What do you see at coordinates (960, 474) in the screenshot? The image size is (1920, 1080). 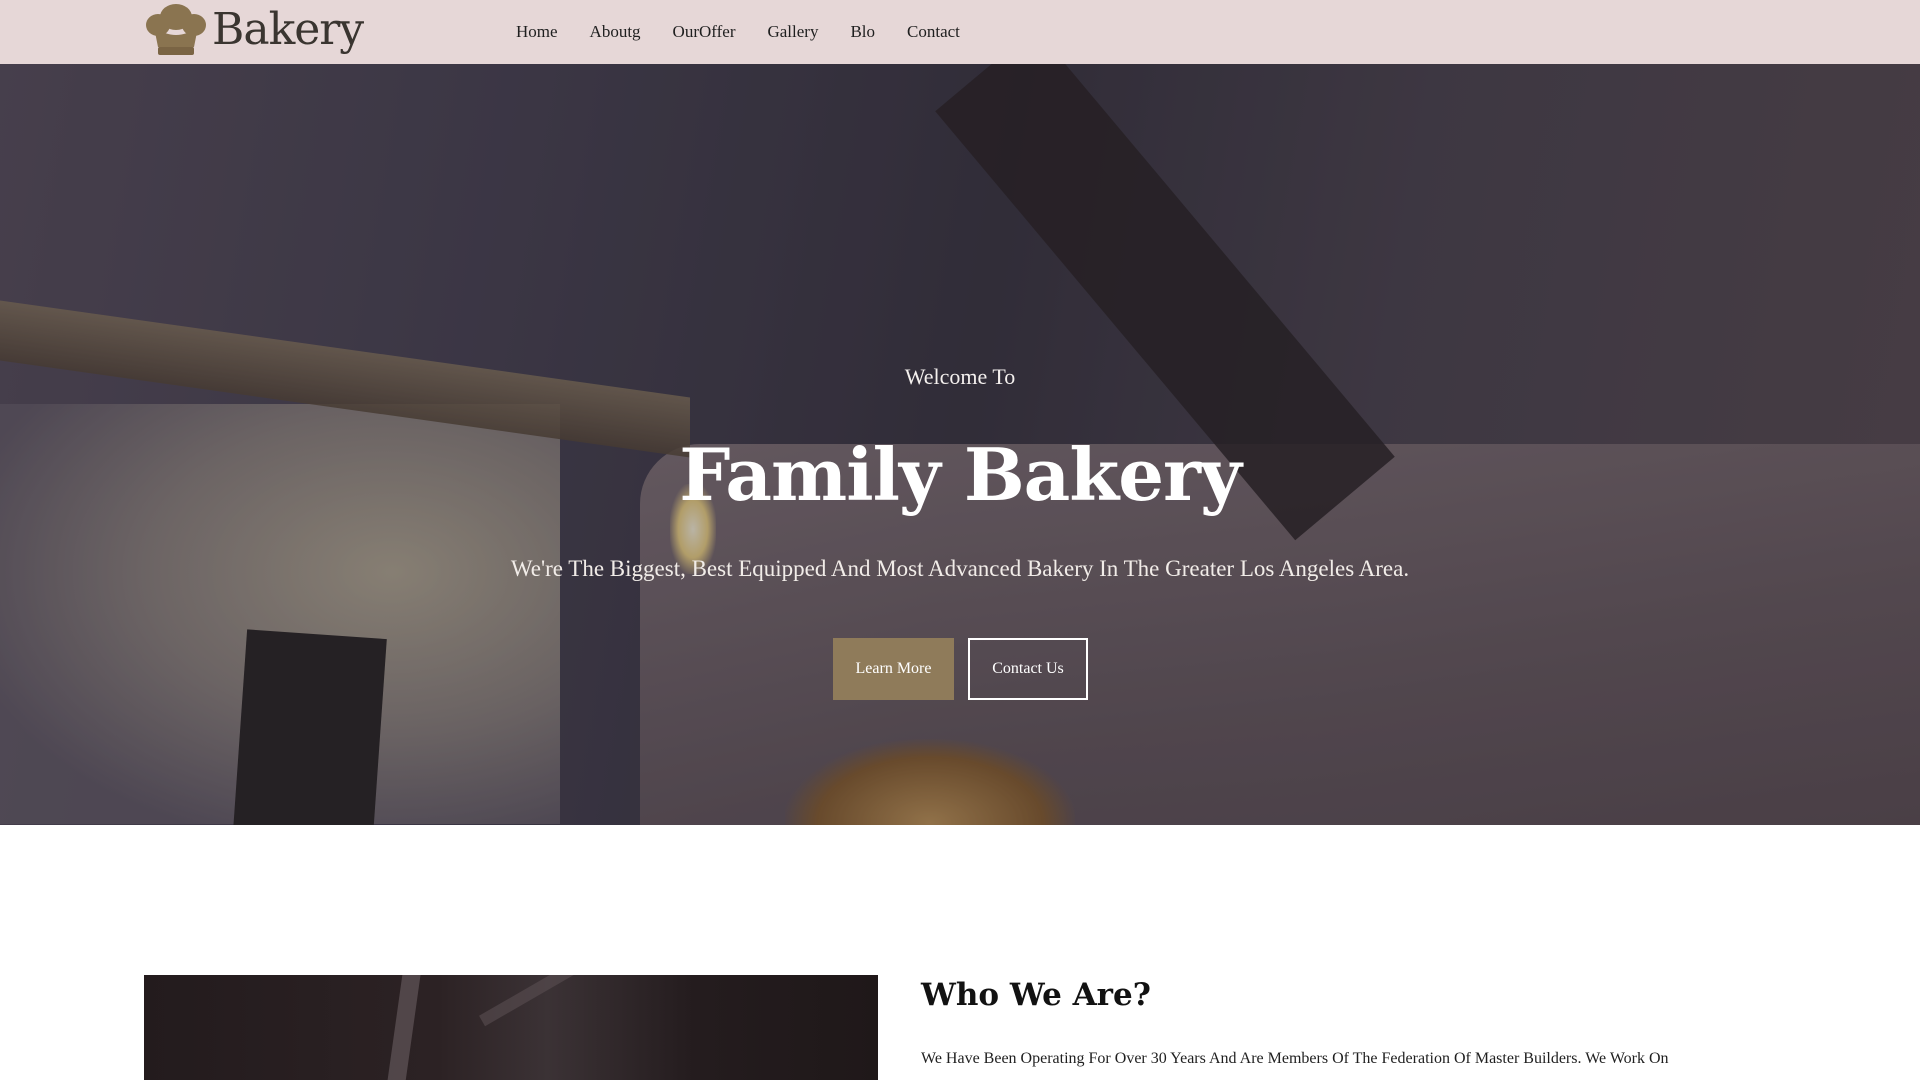 I see `hero-title: Family Bakery` at bounding box center [960, 474].